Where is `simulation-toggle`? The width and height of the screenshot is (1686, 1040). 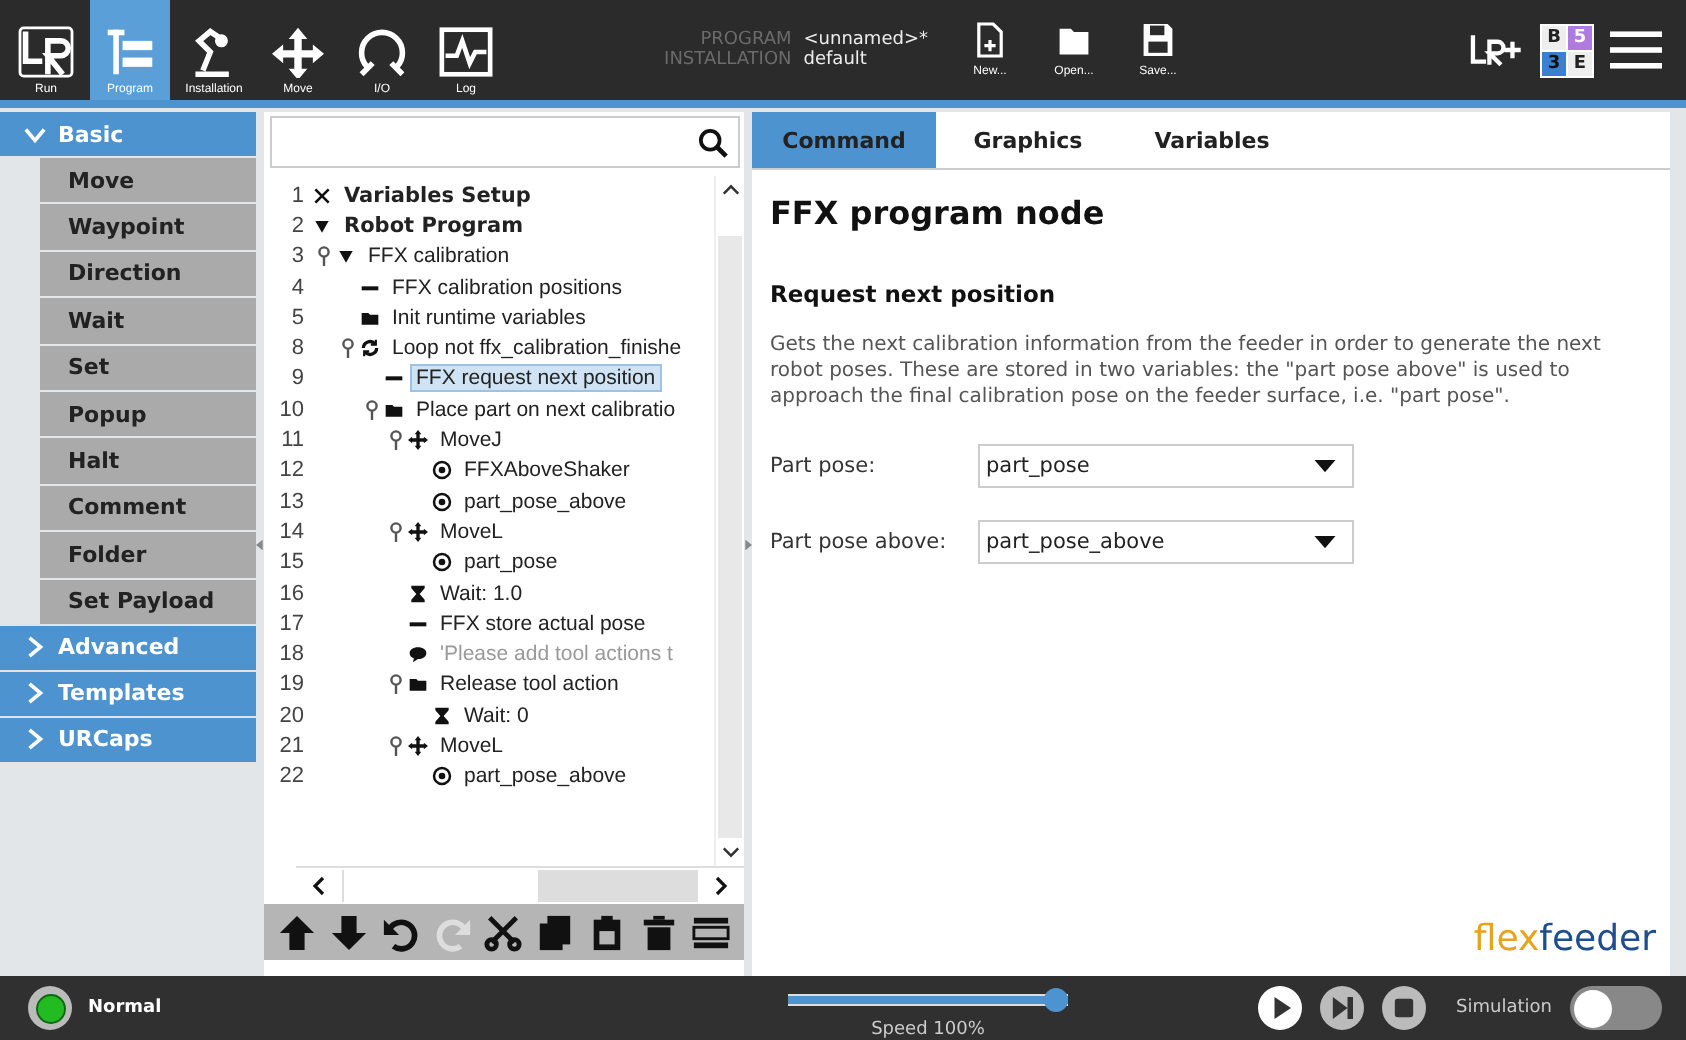 simulation-toggle is located at coordinates (1616, 1008).